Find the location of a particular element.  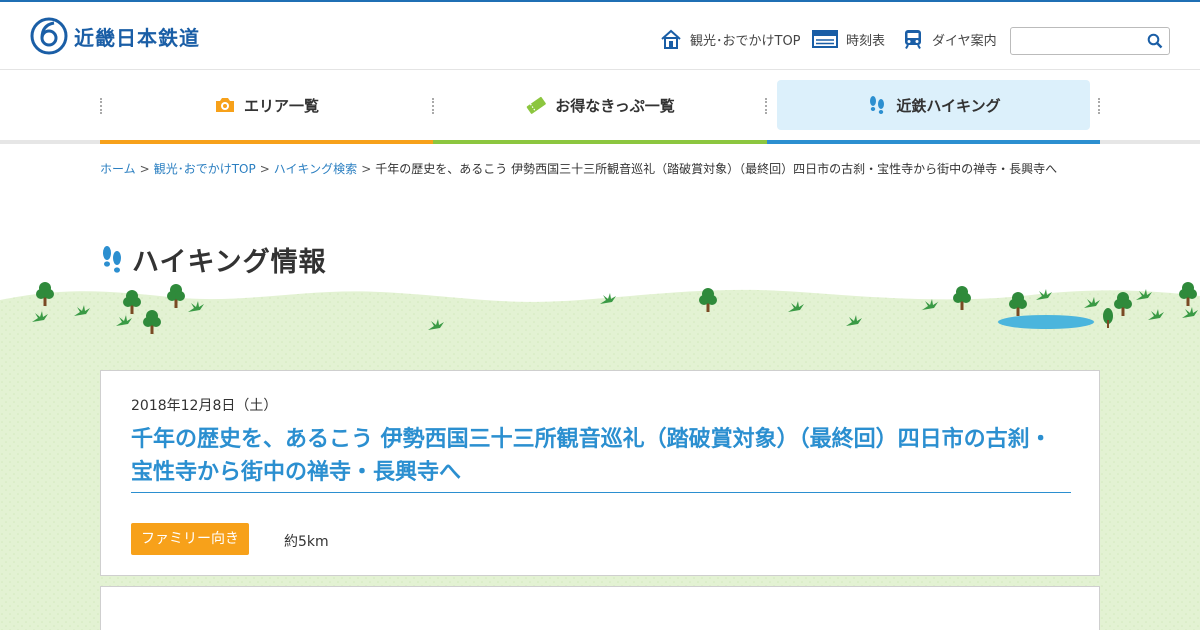

page-title: ハイキング情報 is located at coordinates (229, 262).